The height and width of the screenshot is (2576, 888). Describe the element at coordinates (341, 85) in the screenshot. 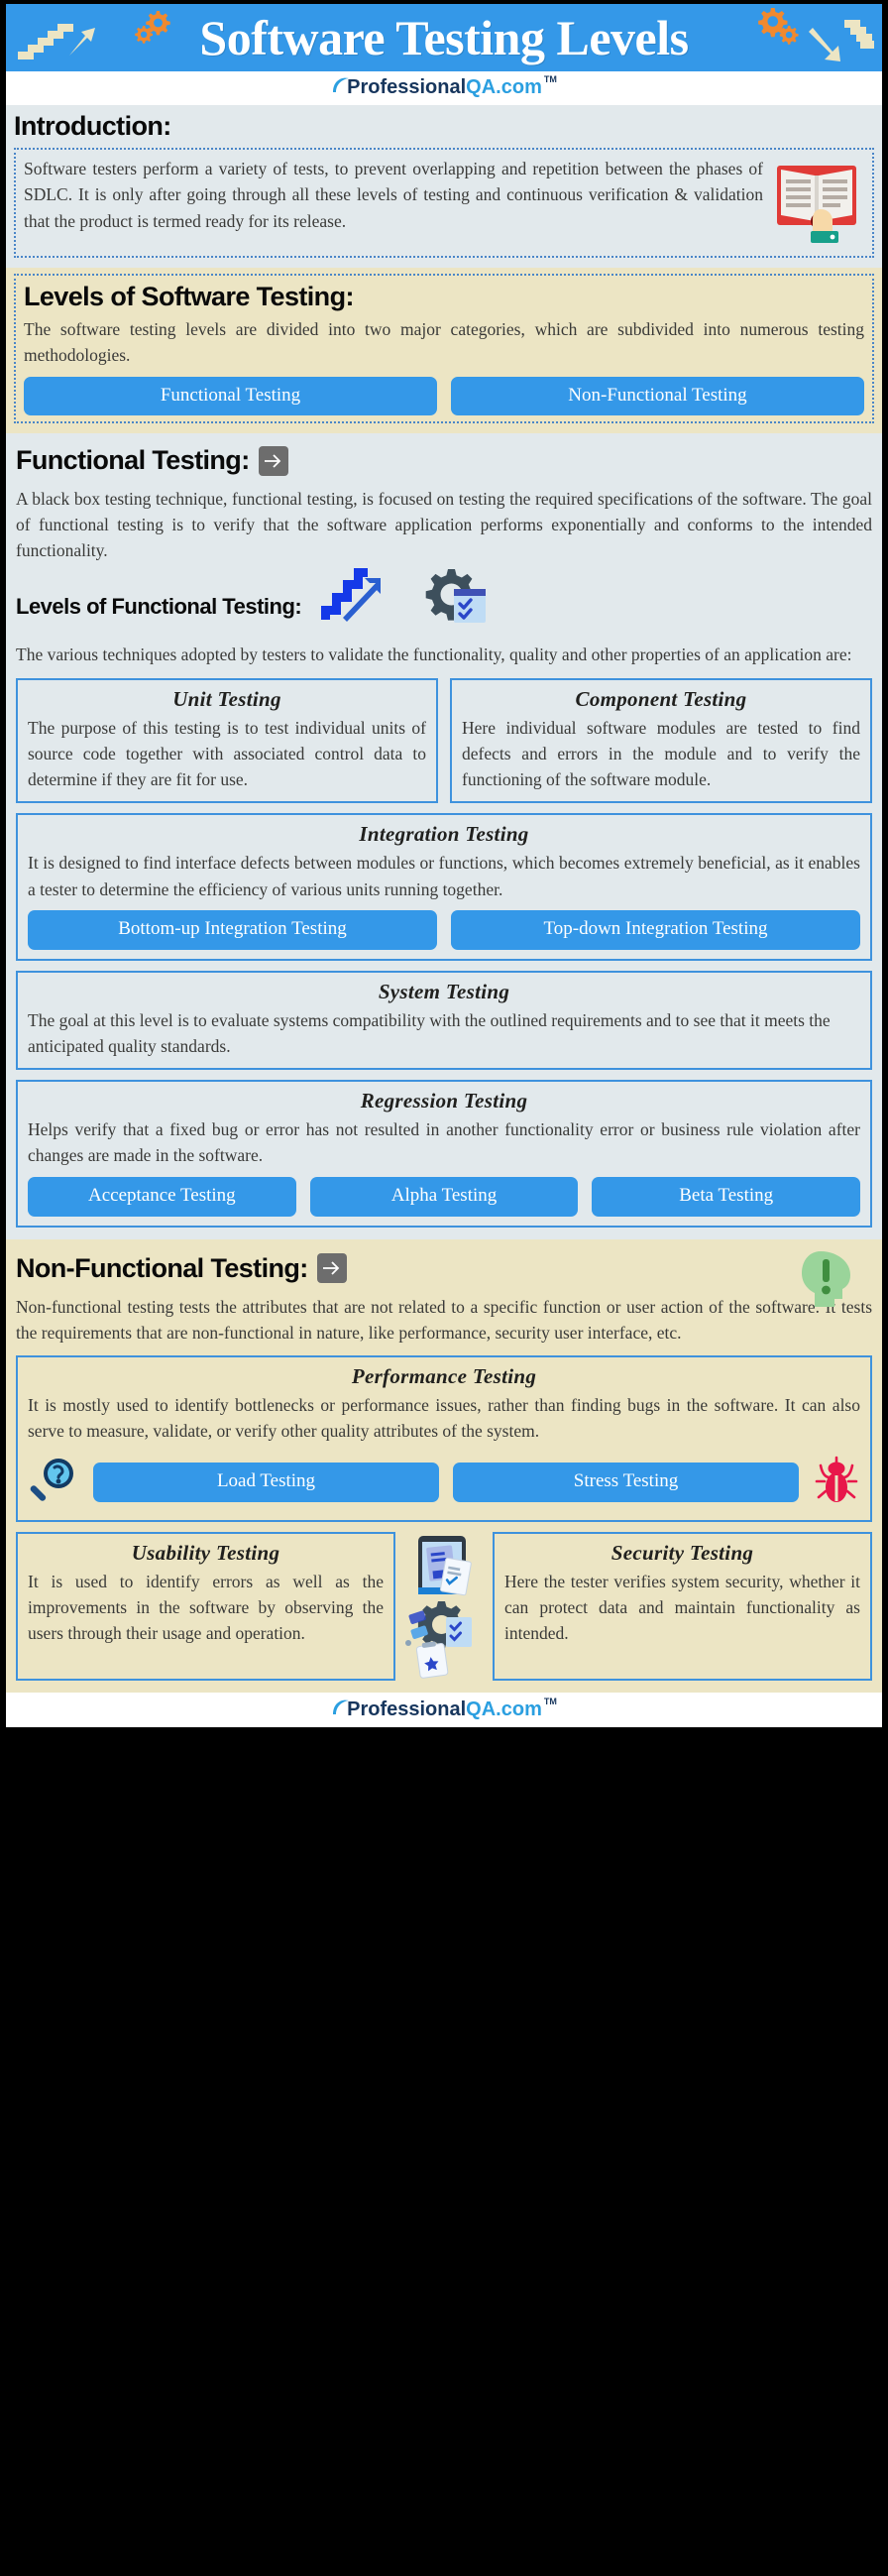

I see `logo-swoosh-icon` at that location.